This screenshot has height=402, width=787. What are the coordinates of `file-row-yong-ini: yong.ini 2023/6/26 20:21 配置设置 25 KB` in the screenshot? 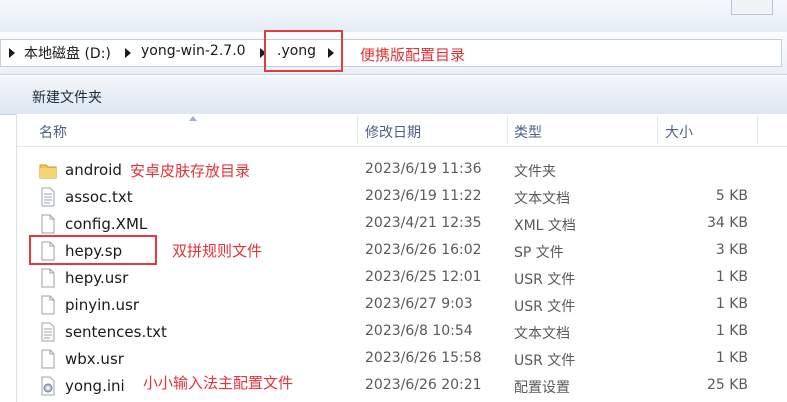 It's located at (402, 385).